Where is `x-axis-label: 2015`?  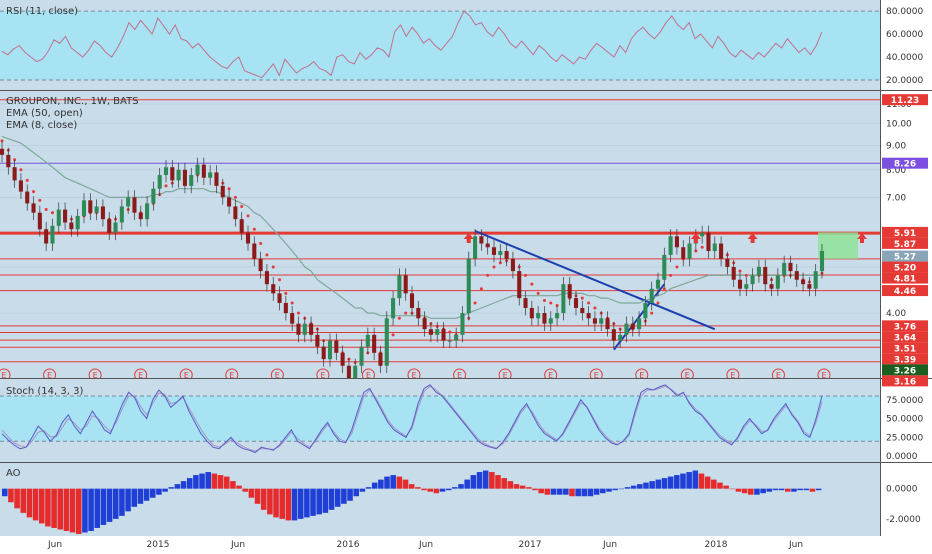 x-axis-label: 2015 is located at coordinates (158, 545).